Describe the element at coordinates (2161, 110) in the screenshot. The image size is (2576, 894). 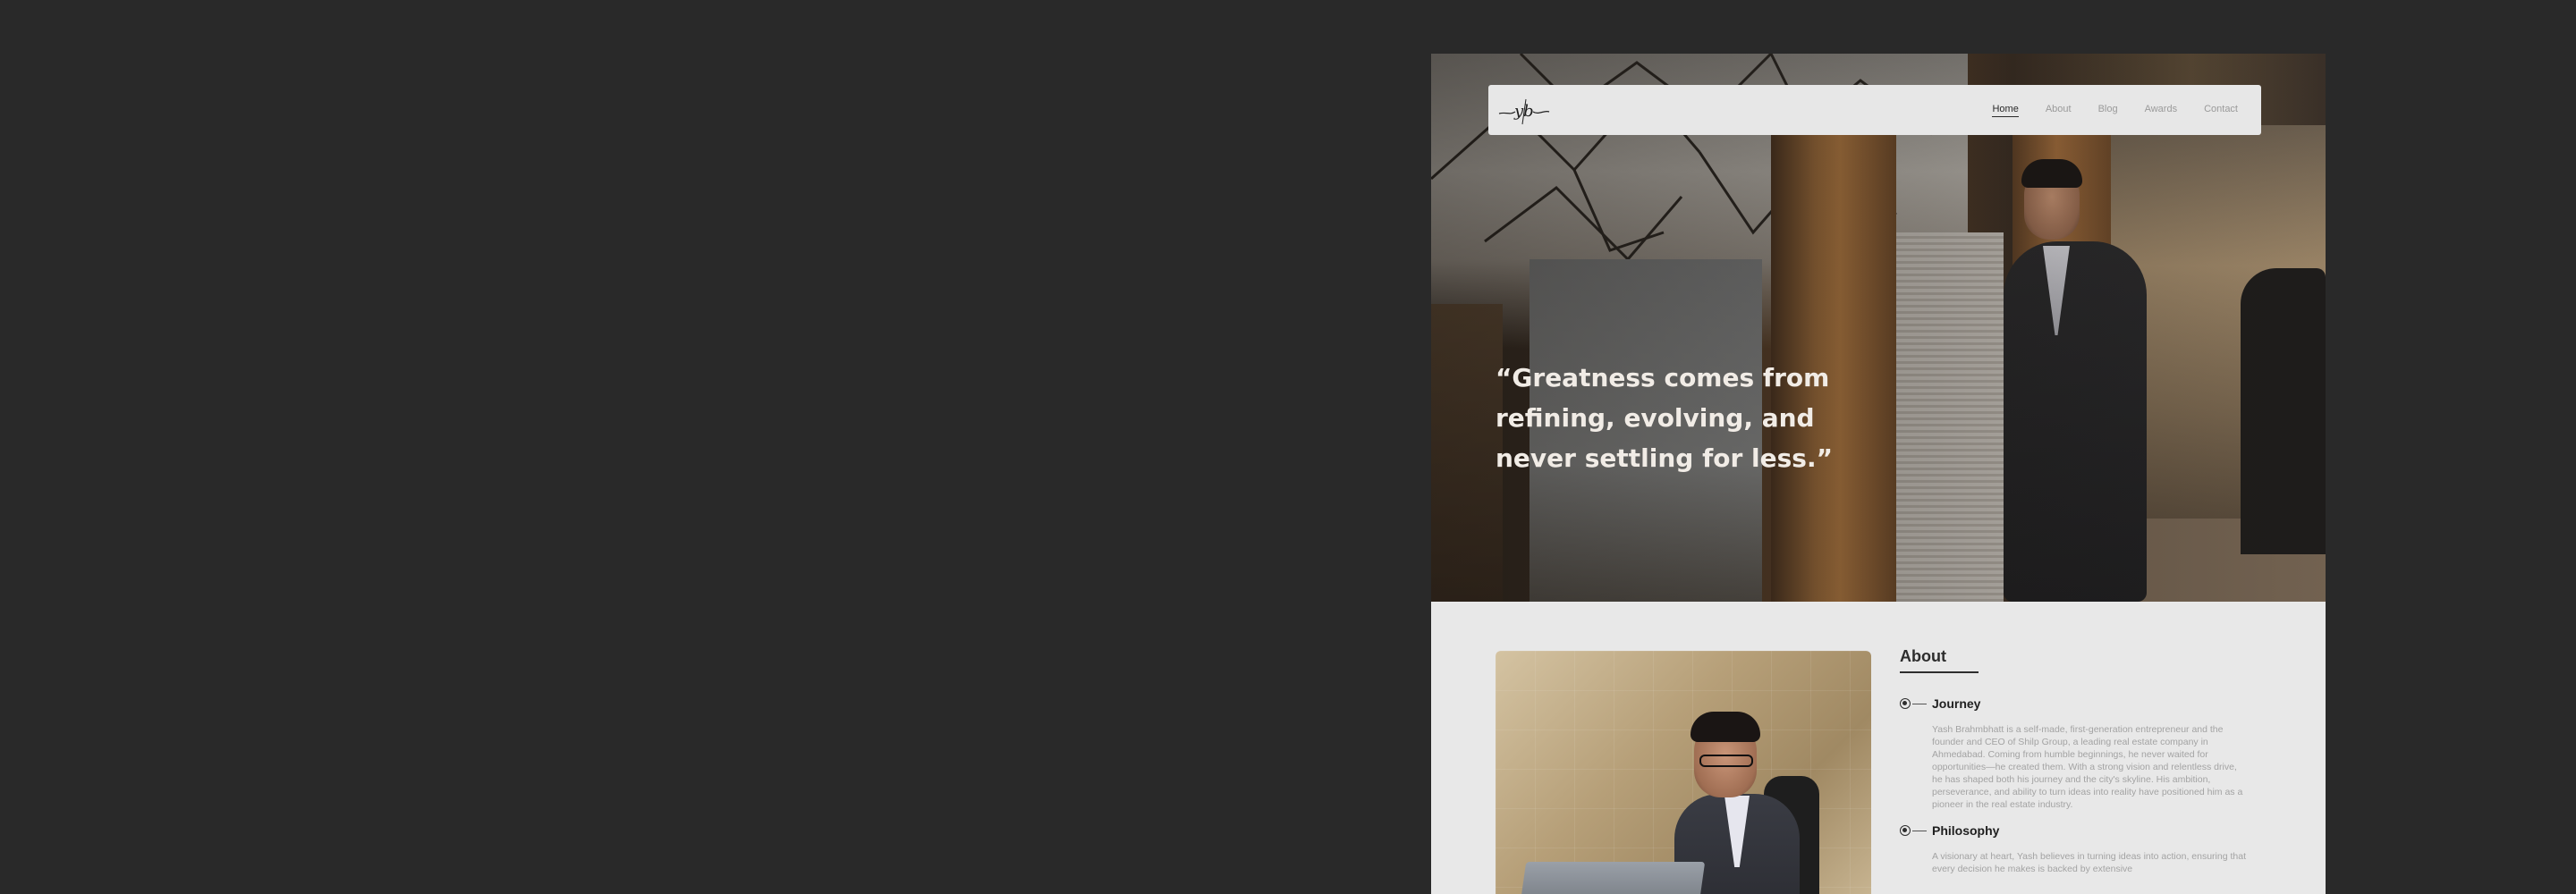
I see `nav-link-awards: Awards` at that location.